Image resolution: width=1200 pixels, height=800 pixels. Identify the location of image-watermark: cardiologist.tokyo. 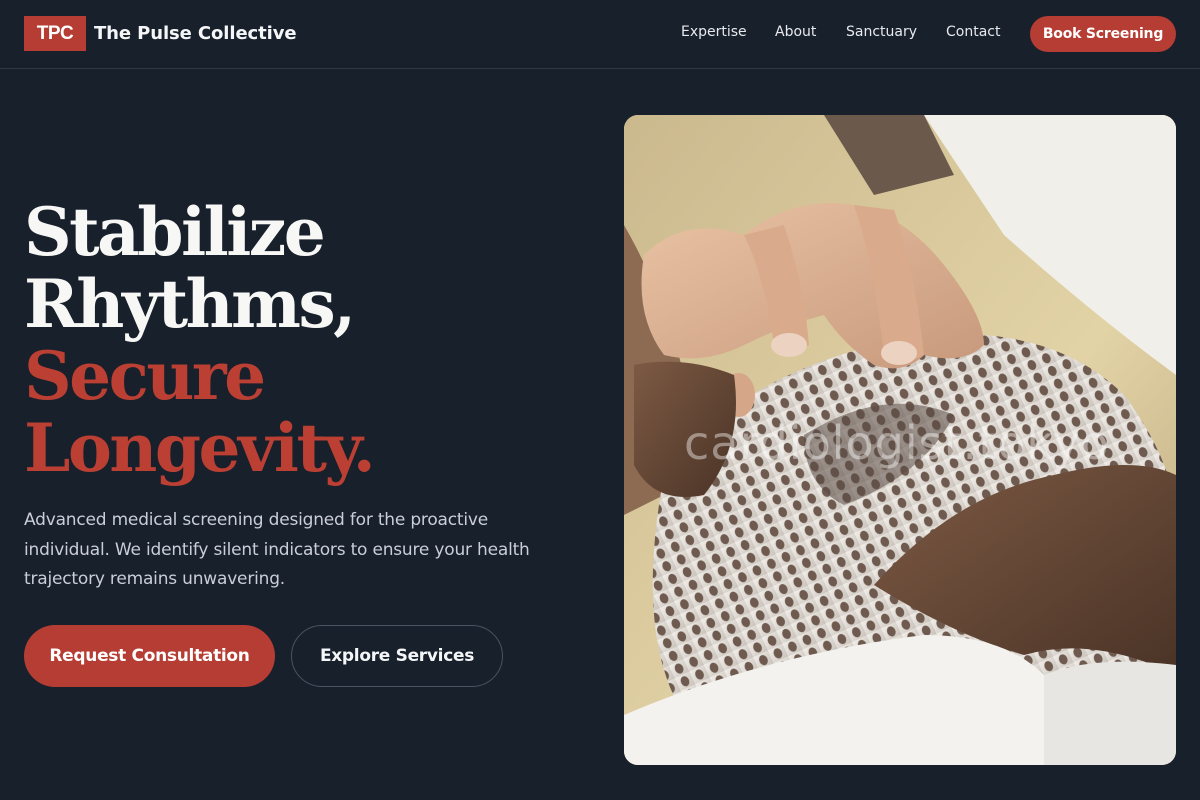
(897, 443).